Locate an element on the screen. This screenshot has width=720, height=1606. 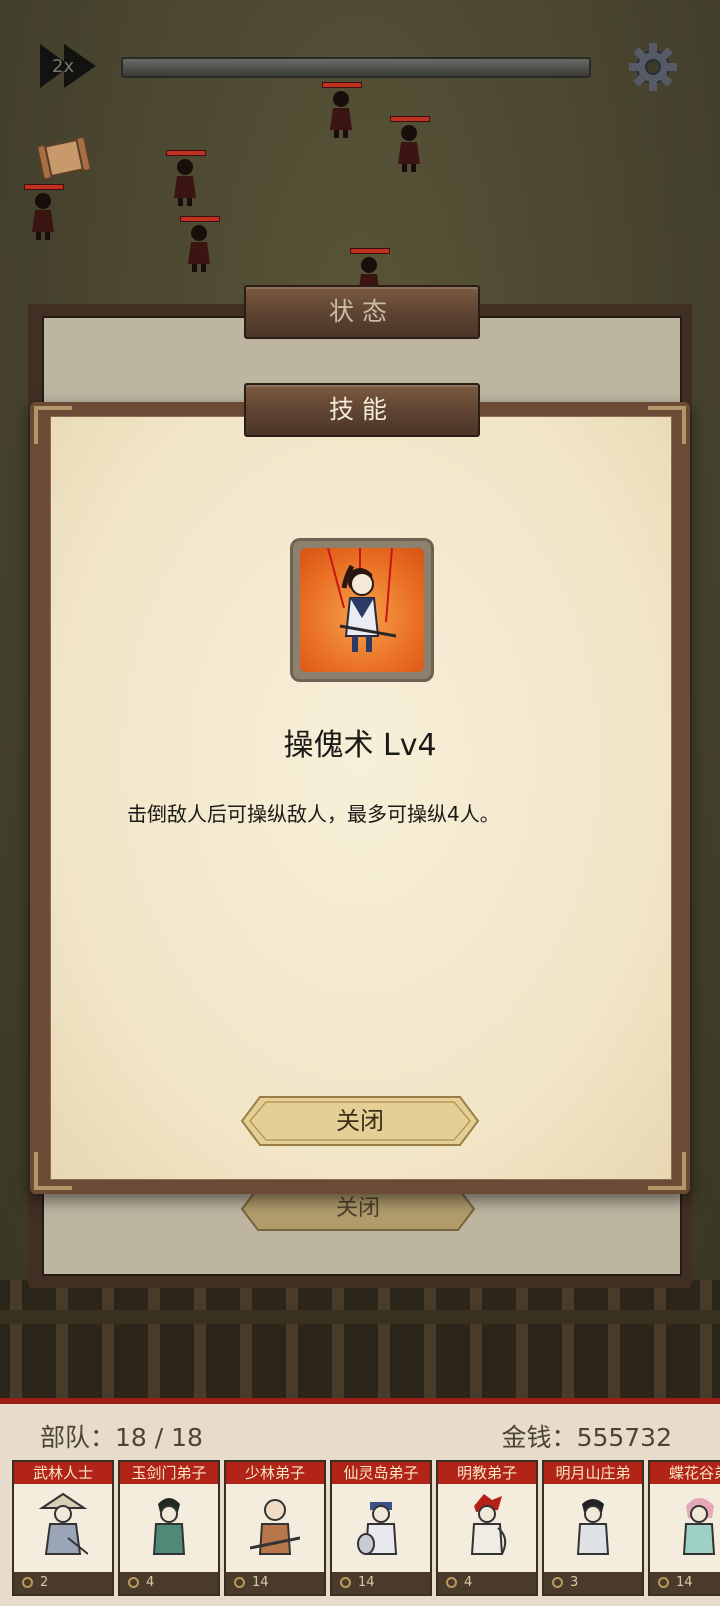
unit-name: 蝶花谷弟 is located at coordinates (685, 1473).